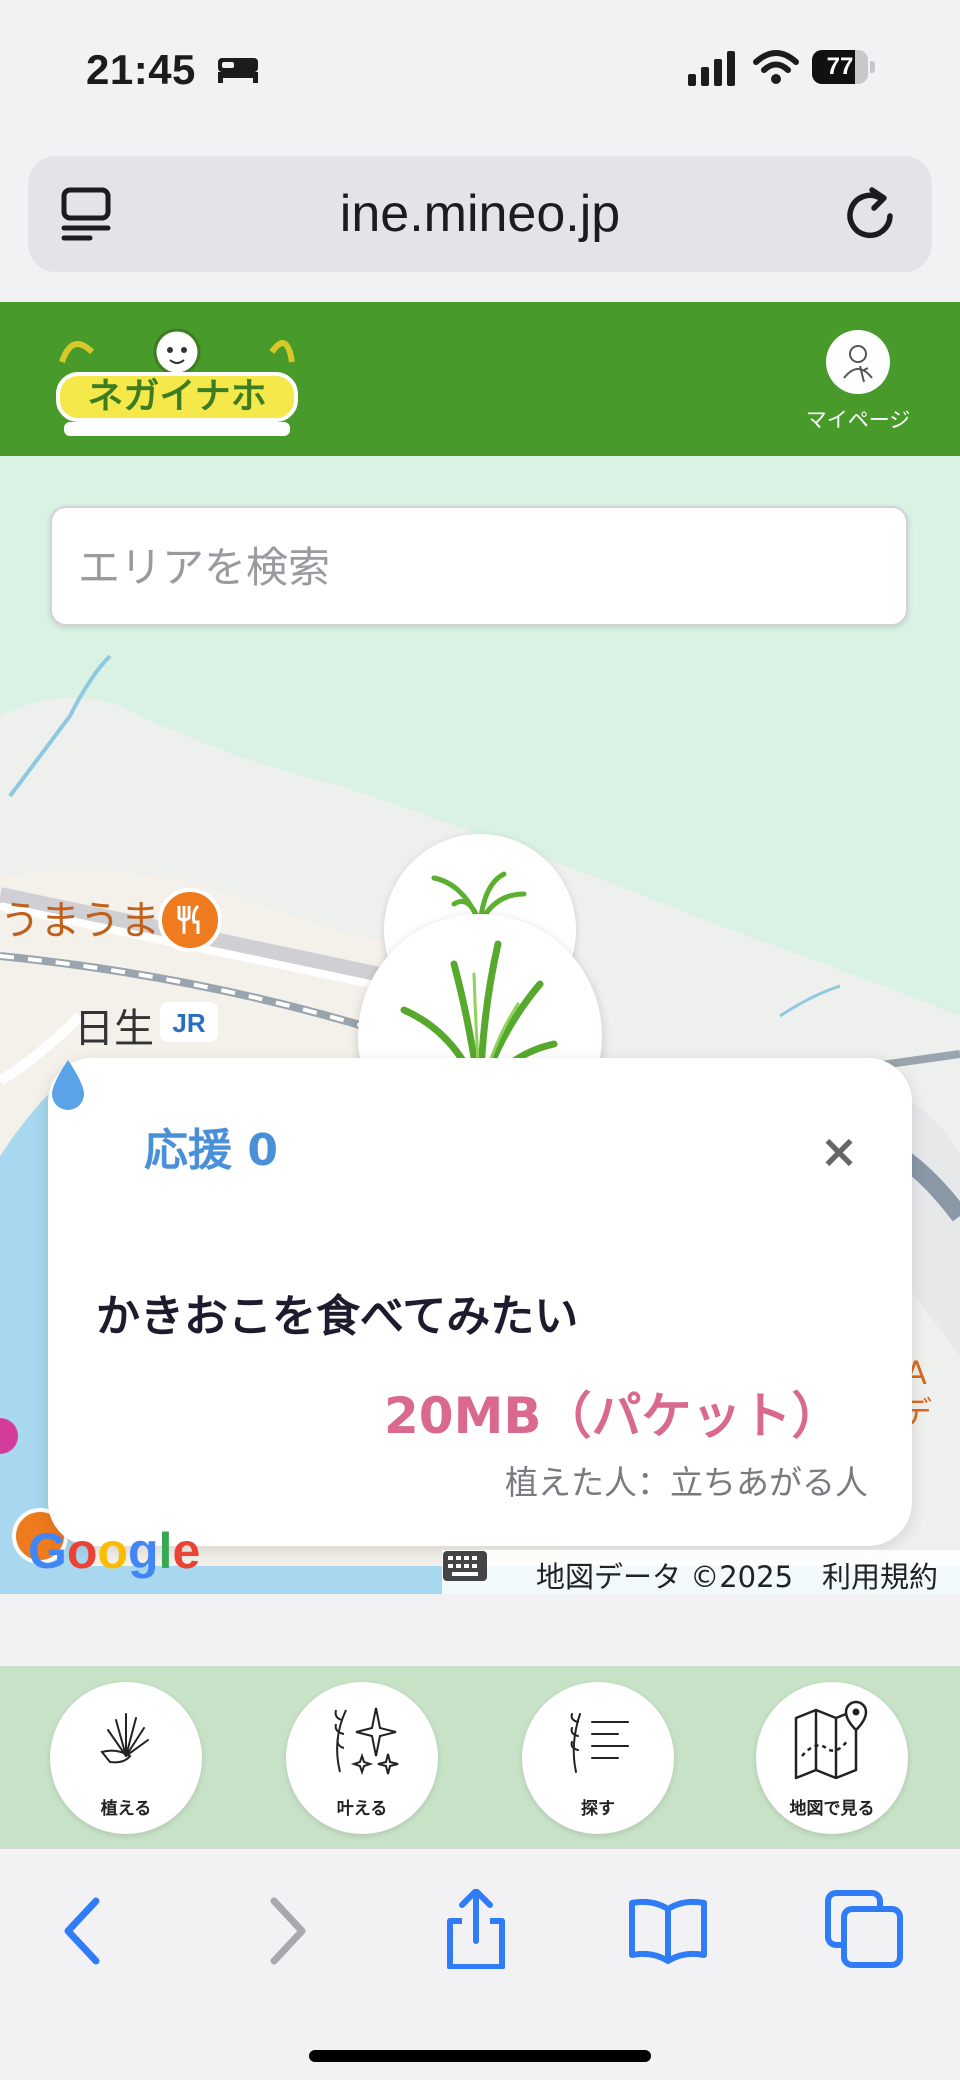  I want to click on map-attribution: 地図データ ©2025 利用規約, so click(701, 1572).